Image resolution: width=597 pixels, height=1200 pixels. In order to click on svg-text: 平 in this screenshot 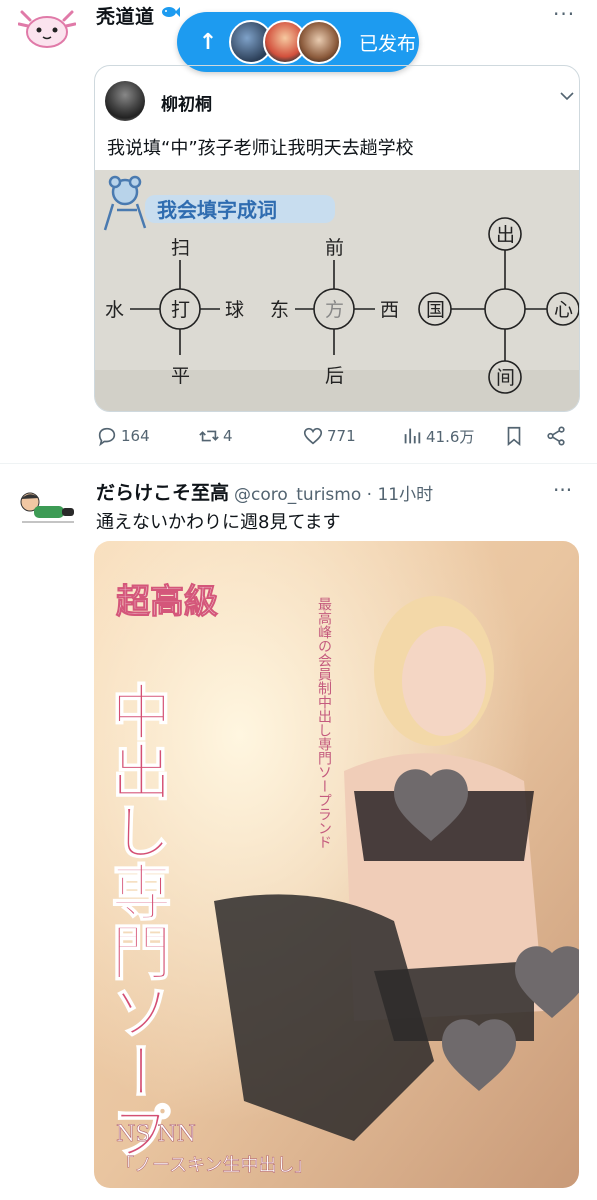, I will do `click(180, 376)`.